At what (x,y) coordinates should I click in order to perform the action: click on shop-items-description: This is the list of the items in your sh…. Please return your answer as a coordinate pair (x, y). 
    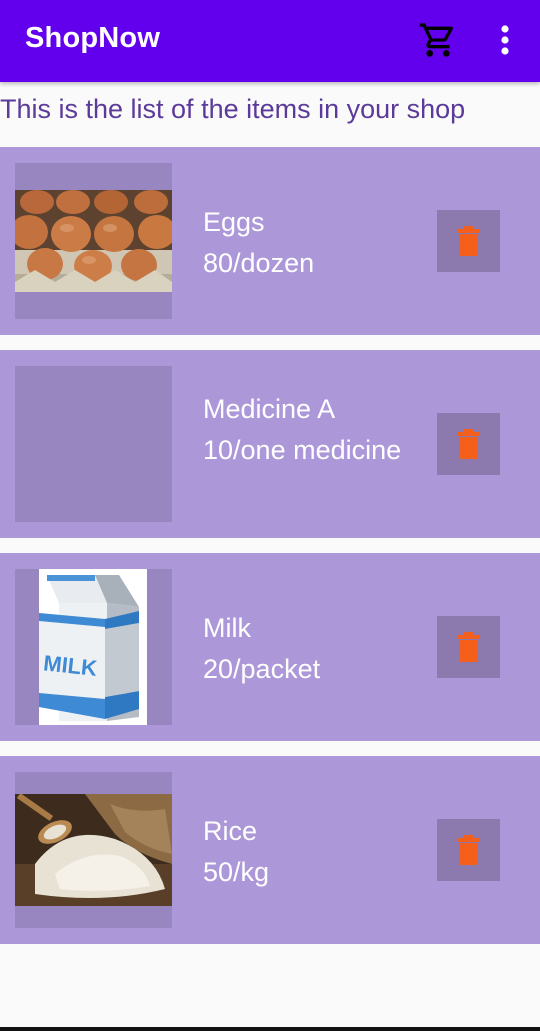
    Looking at the image, I should click on (233, 109).